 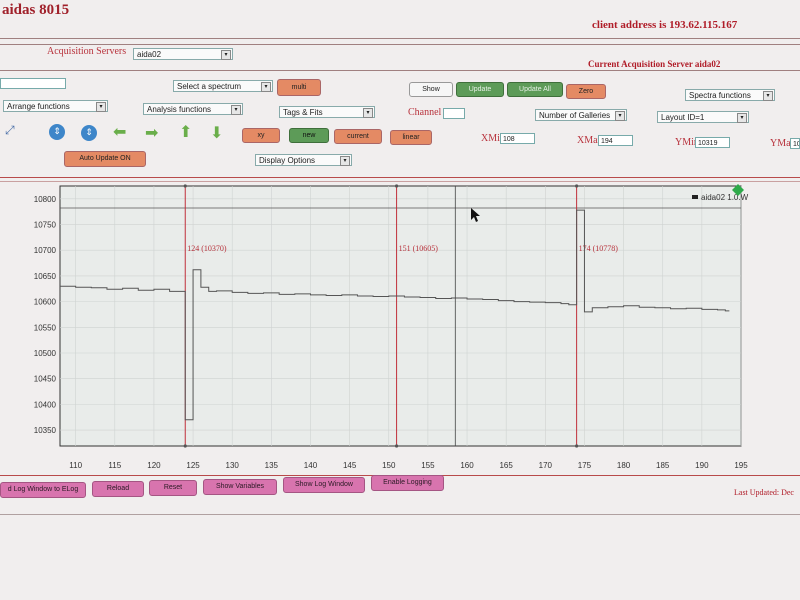 I want to click on x-tick-label: 120, so click(x=154, y=465).